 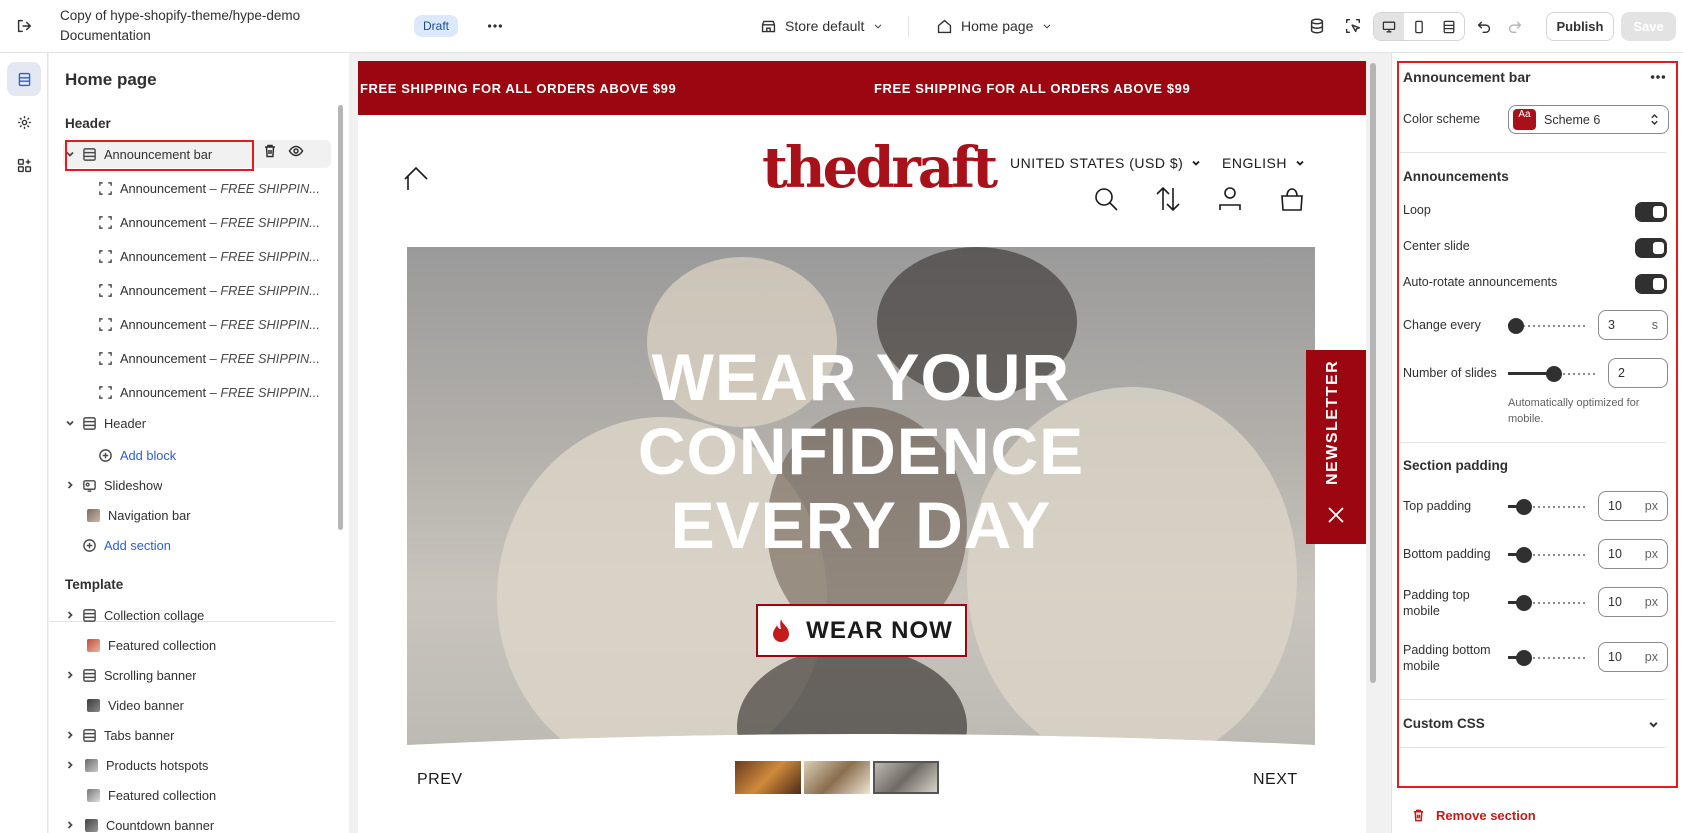 I want to click on loop-toggle, so click(x=1651, y=212).